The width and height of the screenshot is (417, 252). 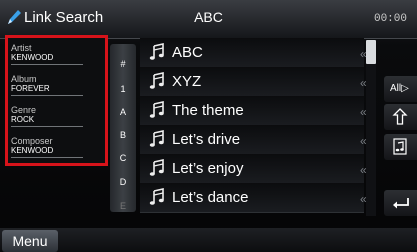 I want to click on index-1: 1, so click(x=123, y=89).